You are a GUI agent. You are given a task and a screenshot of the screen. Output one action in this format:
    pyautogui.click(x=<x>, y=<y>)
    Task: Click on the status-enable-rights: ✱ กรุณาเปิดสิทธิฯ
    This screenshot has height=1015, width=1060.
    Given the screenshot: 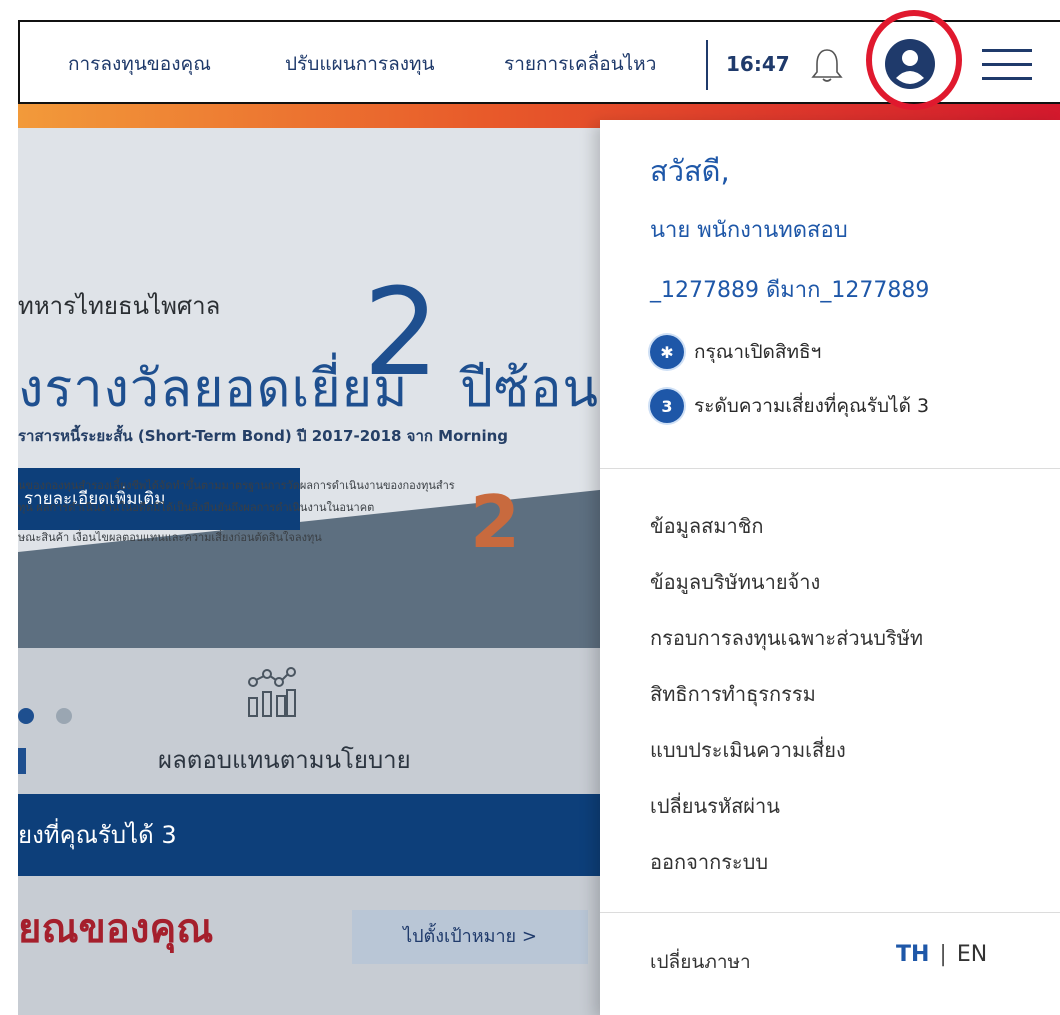 What is the action you would take?
    pyautogui.click(x=735, y=352)
    